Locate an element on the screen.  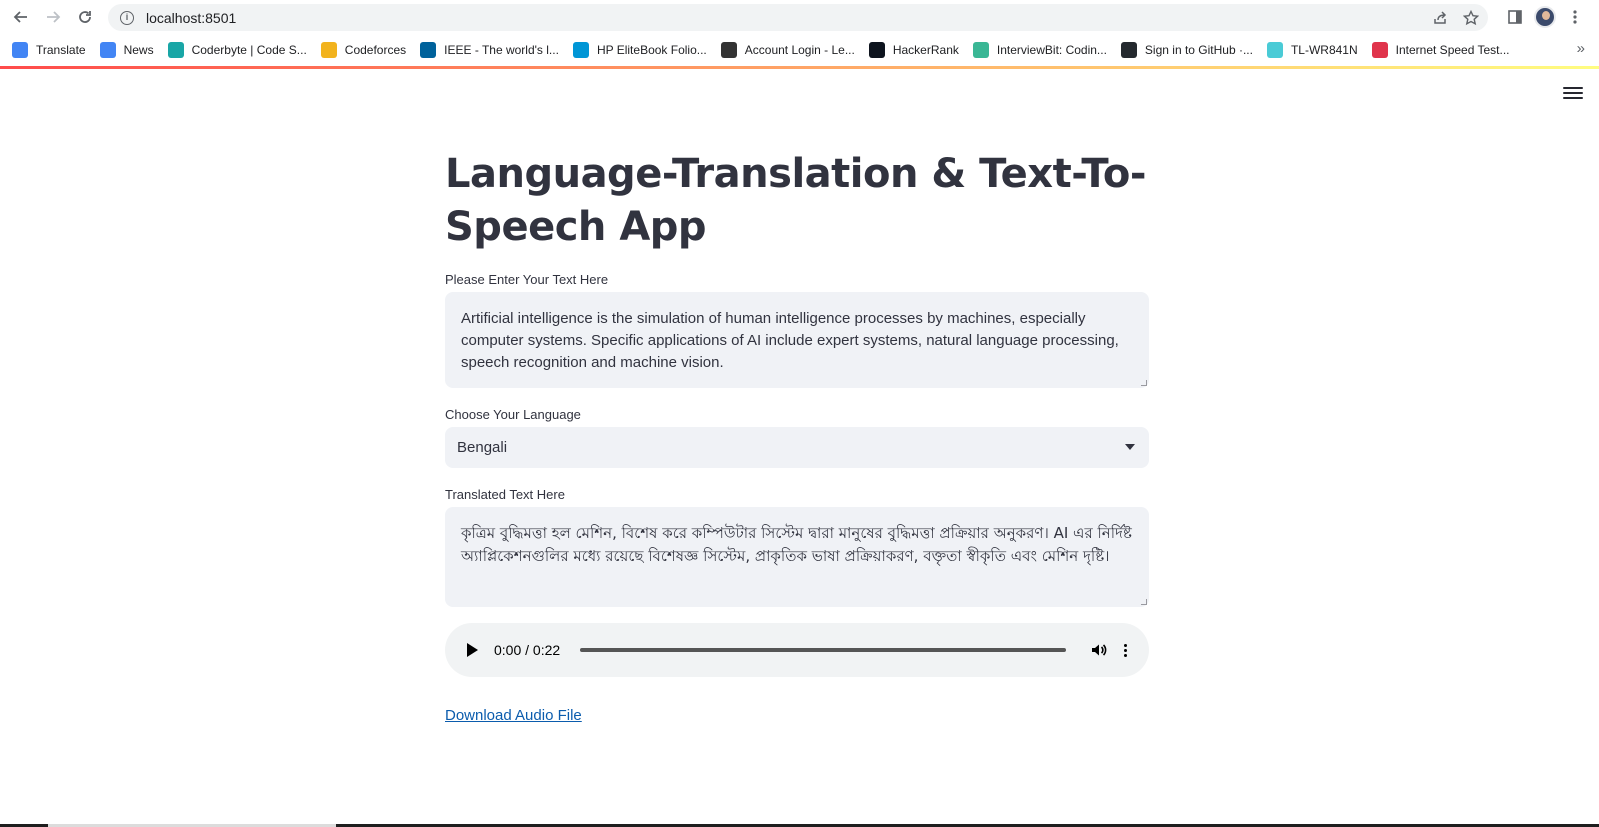
language-select: Bengali is located at coordinates (797, 447).